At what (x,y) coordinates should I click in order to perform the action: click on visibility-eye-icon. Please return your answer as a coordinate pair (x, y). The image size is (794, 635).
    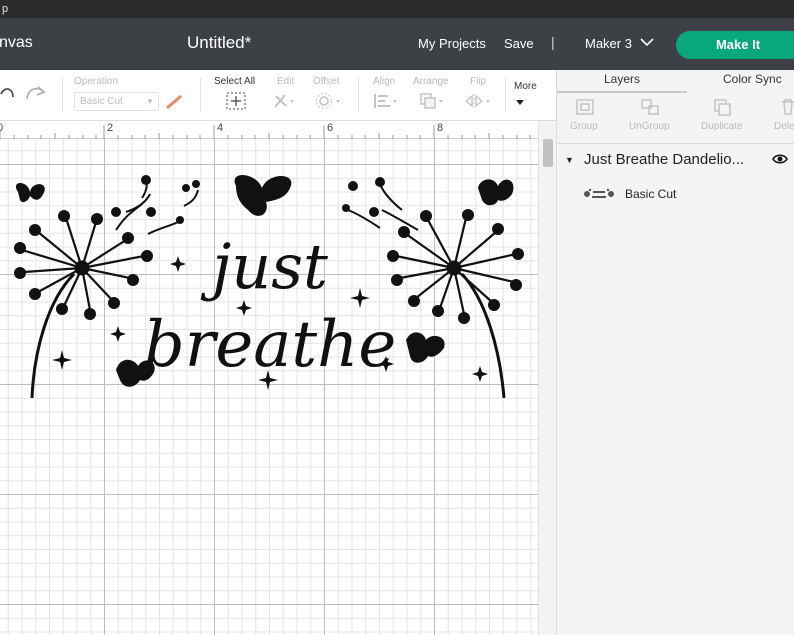
    Looking at the image, I should click on (780, 159).